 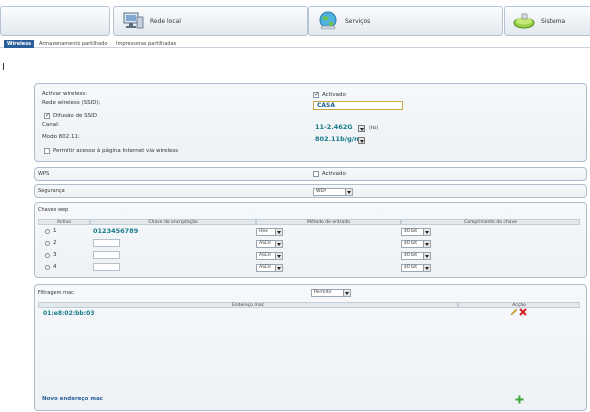 What do you see at coordinates (328, 20) in the screenshot?
I see `globe-icon` at bounding box center [328, 20].